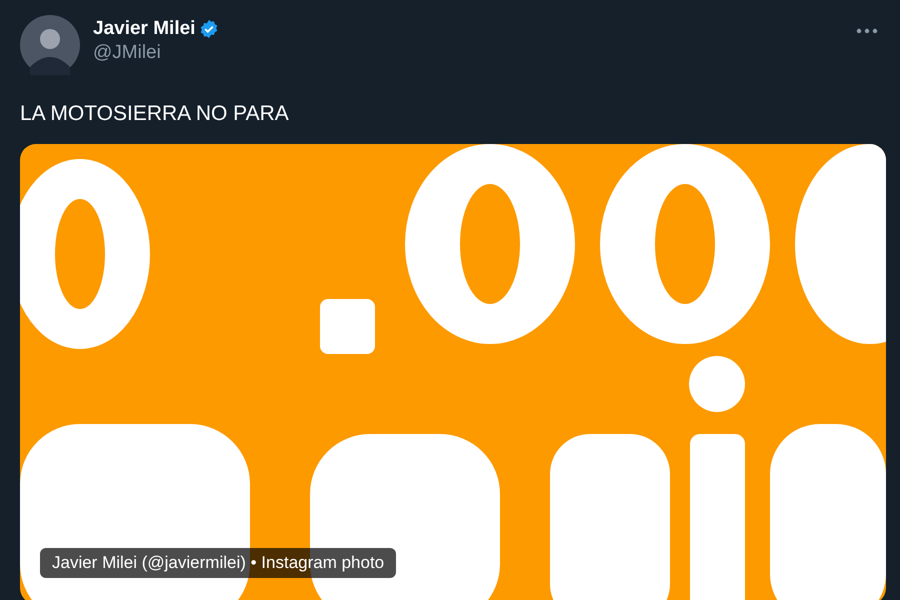  I want to click on post-text: LA MOTOSIERRA NO PARA, so click(154, 114).